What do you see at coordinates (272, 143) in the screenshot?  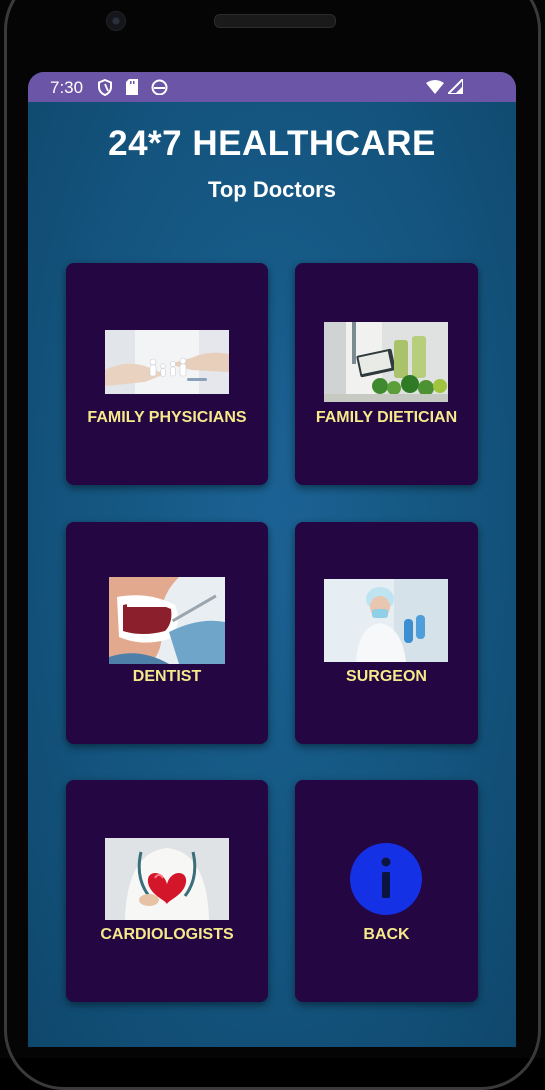 I see `app-title: 24*7 HEALTHCARE` at bounding box center [272, 143].